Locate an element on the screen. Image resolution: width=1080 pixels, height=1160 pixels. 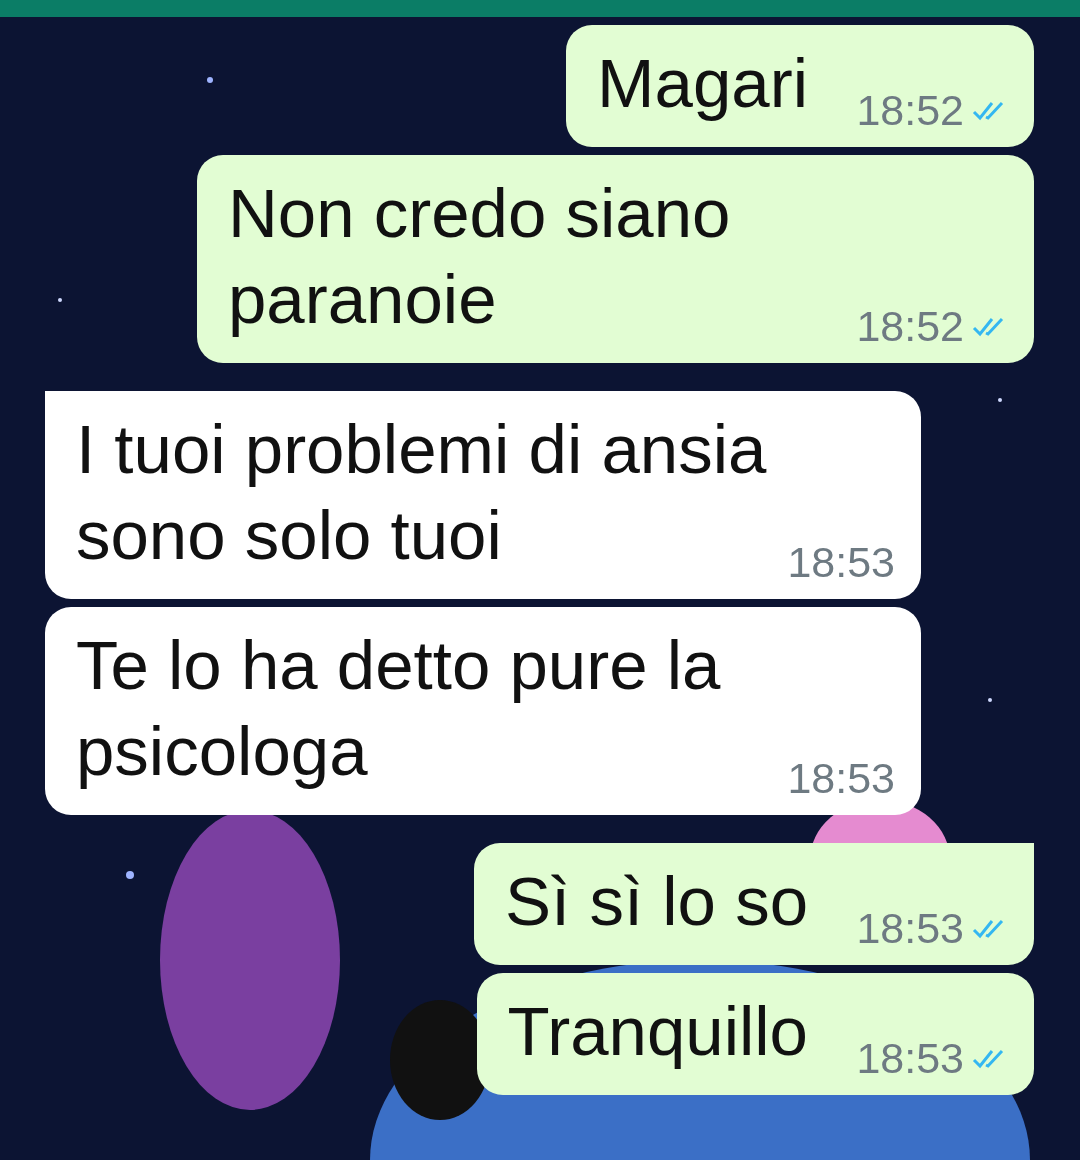
message-text: I tuoi problemi di ansia sono solo tuoi is located at coordinates (421, 492).